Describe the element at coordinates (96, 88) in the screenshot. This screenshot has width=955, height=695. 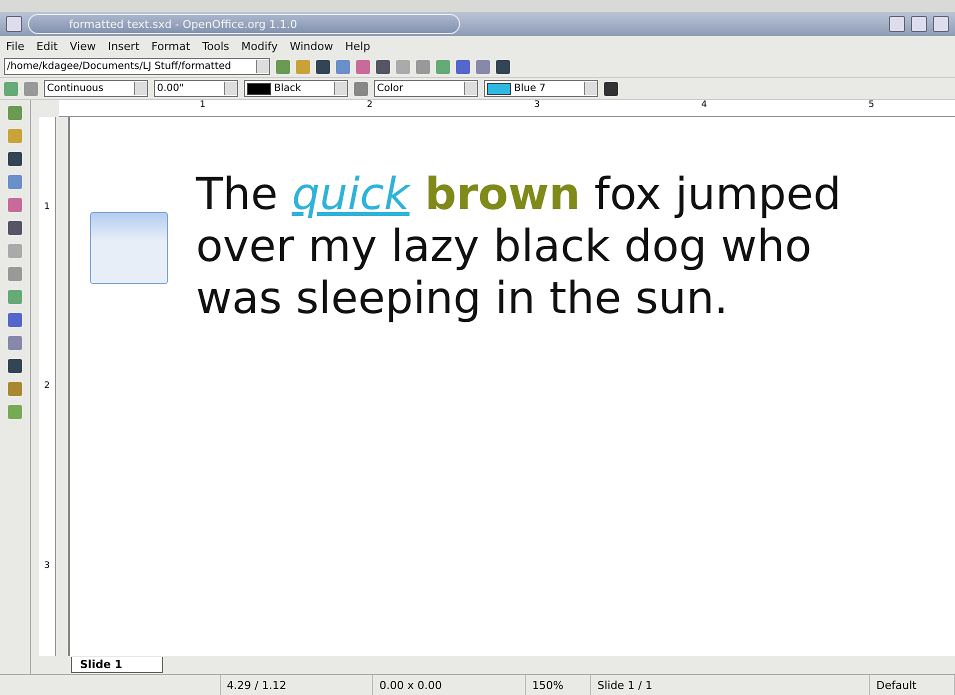
I see `line-style-combo: Continuous` at that location.